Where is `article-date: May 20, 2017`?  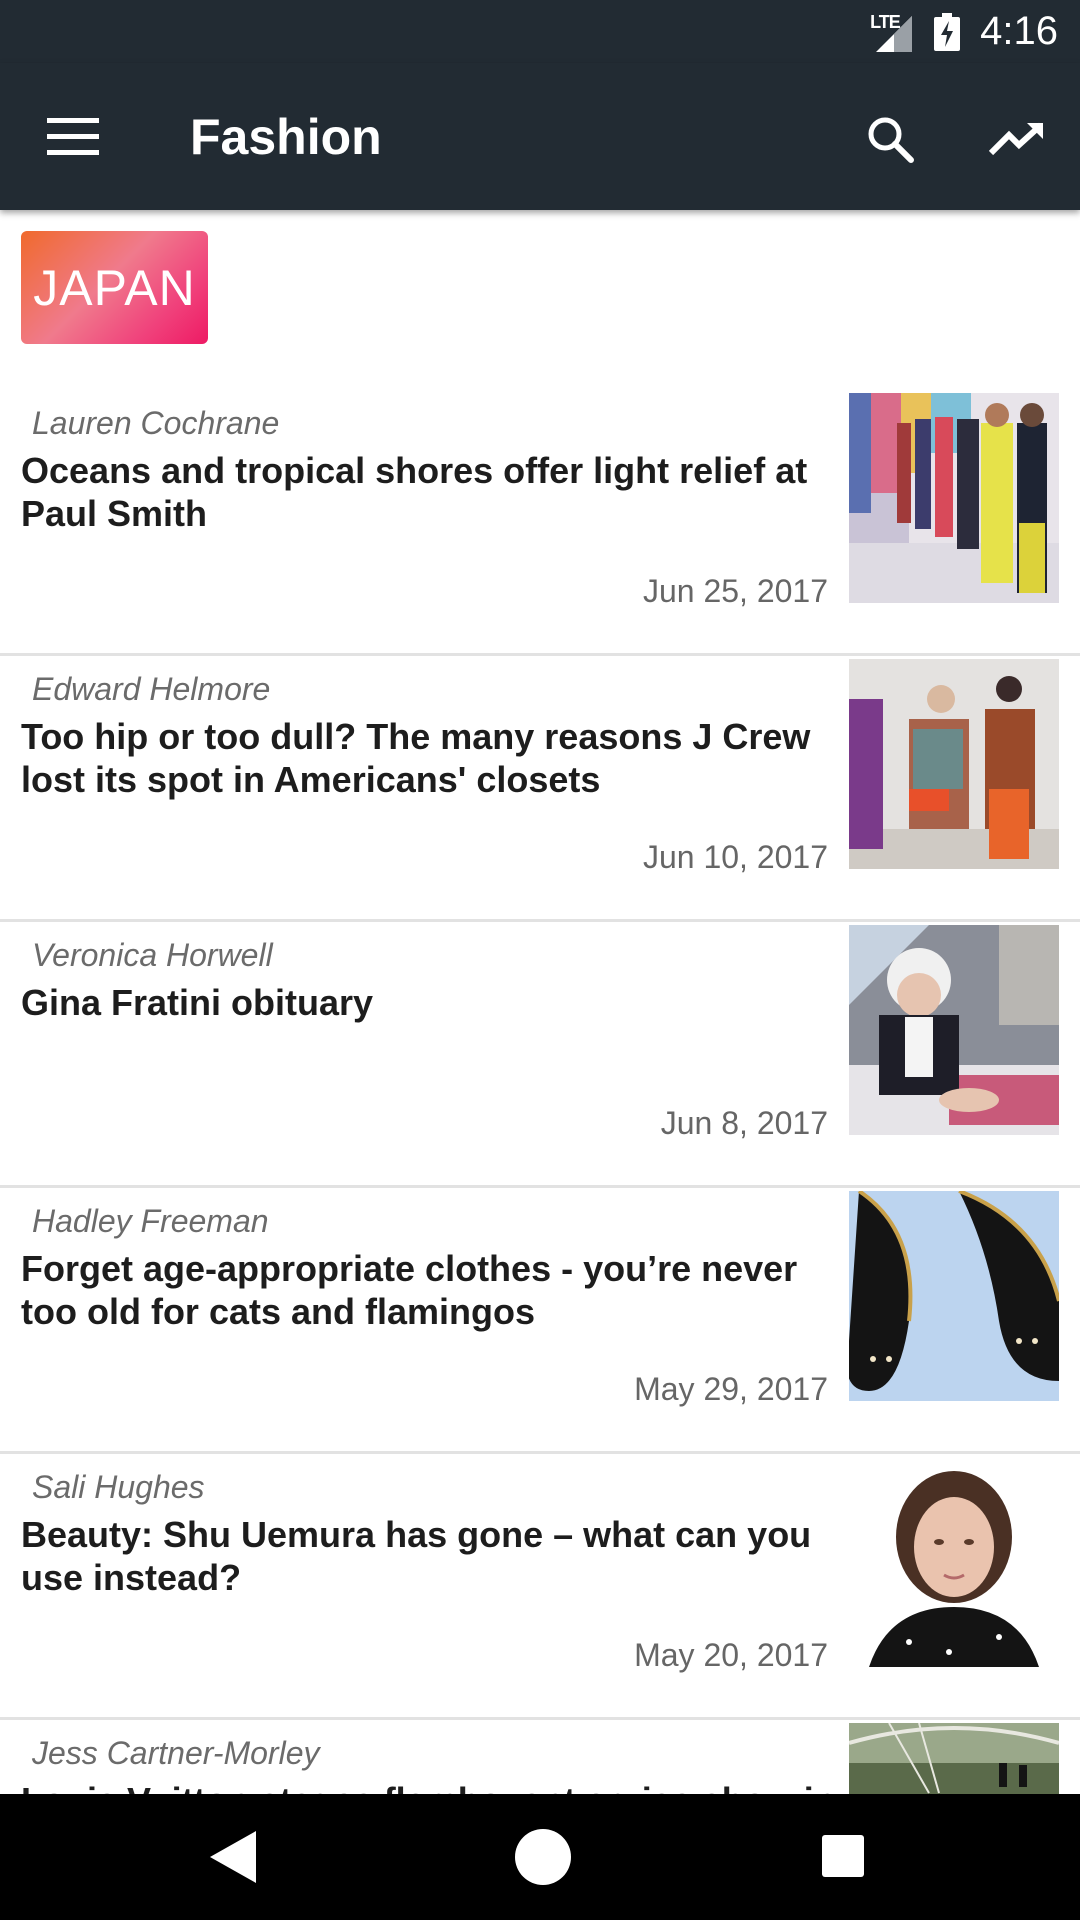
article-date: May 20, 2017 is located at coordinates (731, 1655).